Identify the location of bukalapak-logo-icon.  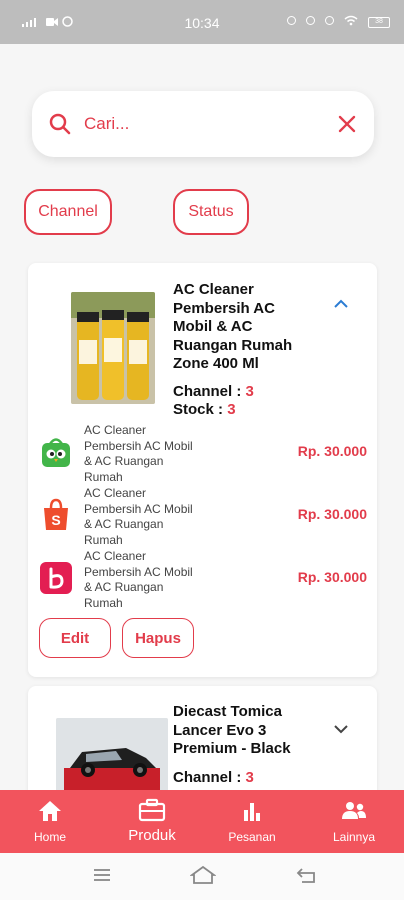
(56, 578).